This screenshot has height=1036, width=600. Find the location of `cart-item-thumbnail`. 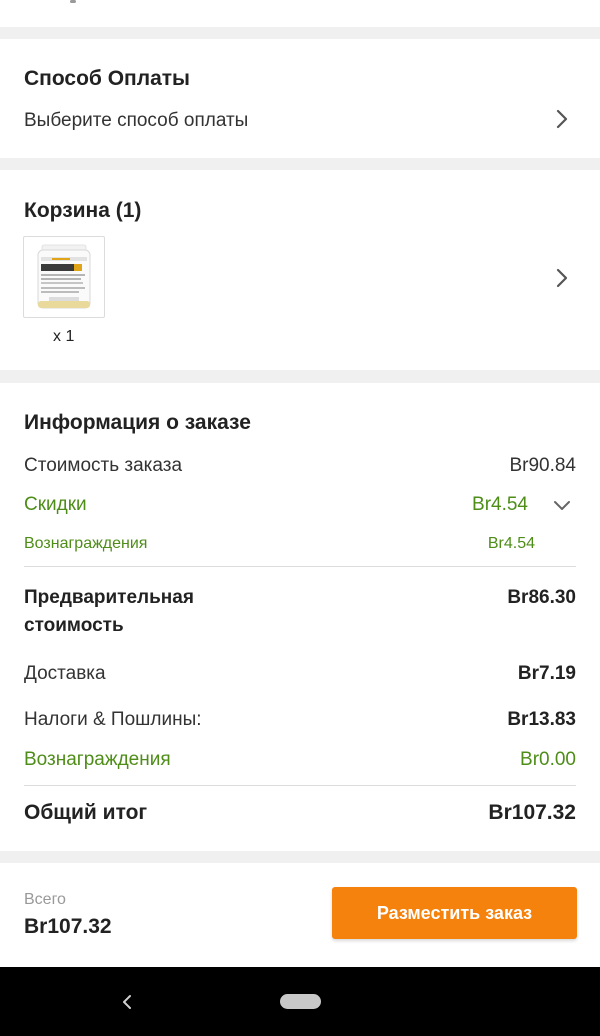

cart-item-thumbnail is located at coordinates (64, 277).